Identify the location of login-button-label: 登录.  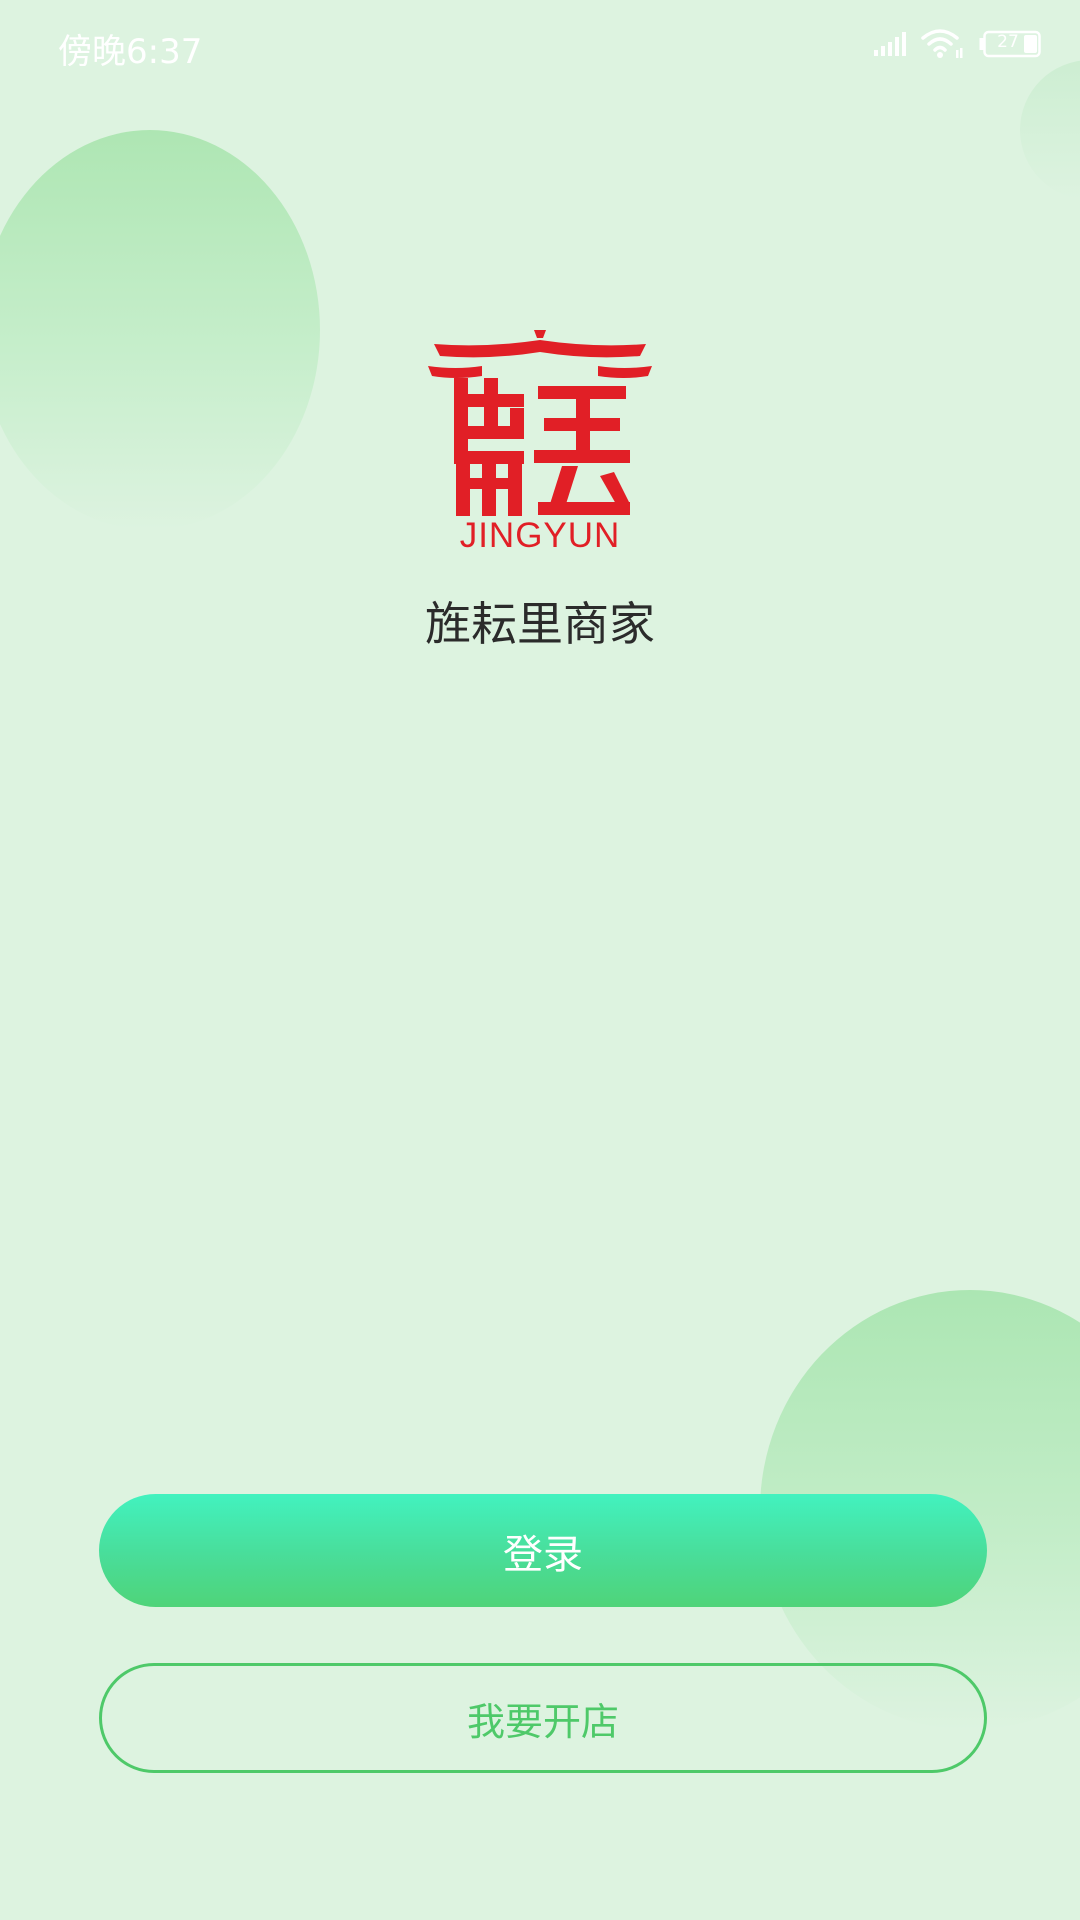
(543, 1554).